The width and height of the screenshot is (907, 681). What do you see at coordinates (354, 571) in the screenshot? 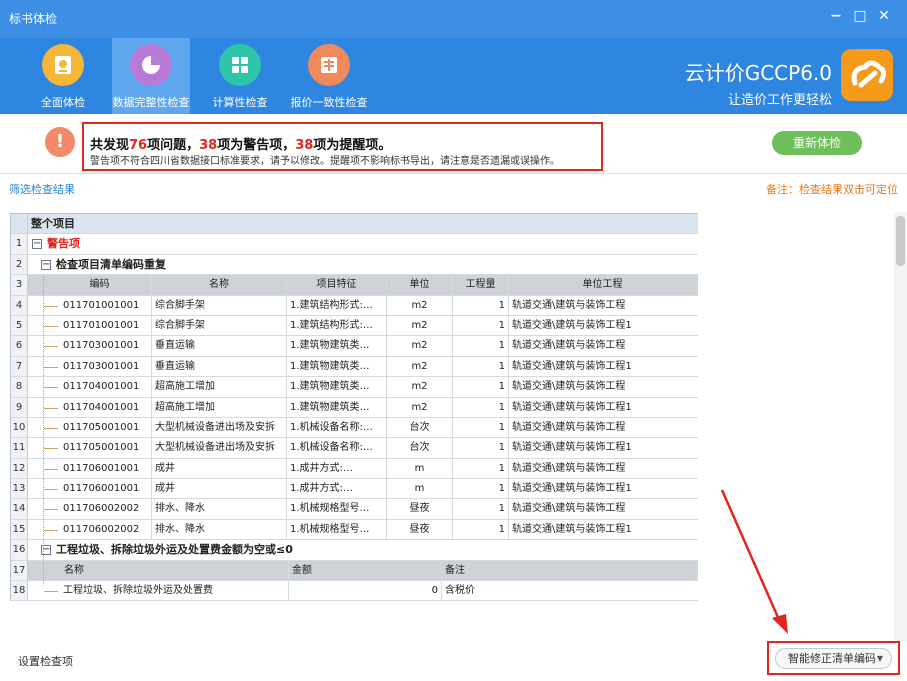
I see `column-header-row: 17 名称 金额 备注` at bounding box center [354, 571].